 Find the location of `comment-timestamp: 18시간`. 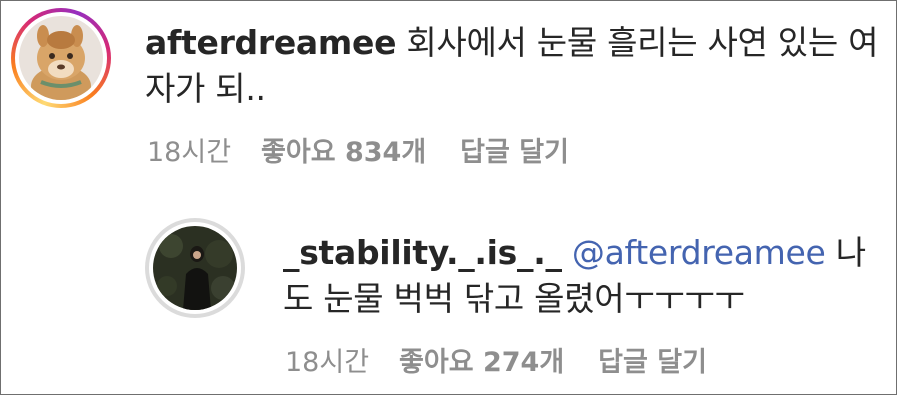

comment-timestamp: 18시간 is located at coordinates (189, 149).